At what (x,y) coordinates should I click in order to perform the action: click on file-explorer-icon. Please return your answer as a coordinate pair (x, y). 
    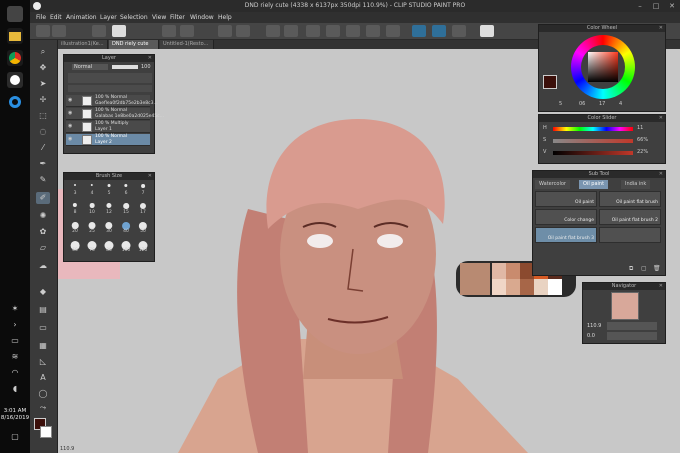
    Looking at the image, I should click on (15, 36).